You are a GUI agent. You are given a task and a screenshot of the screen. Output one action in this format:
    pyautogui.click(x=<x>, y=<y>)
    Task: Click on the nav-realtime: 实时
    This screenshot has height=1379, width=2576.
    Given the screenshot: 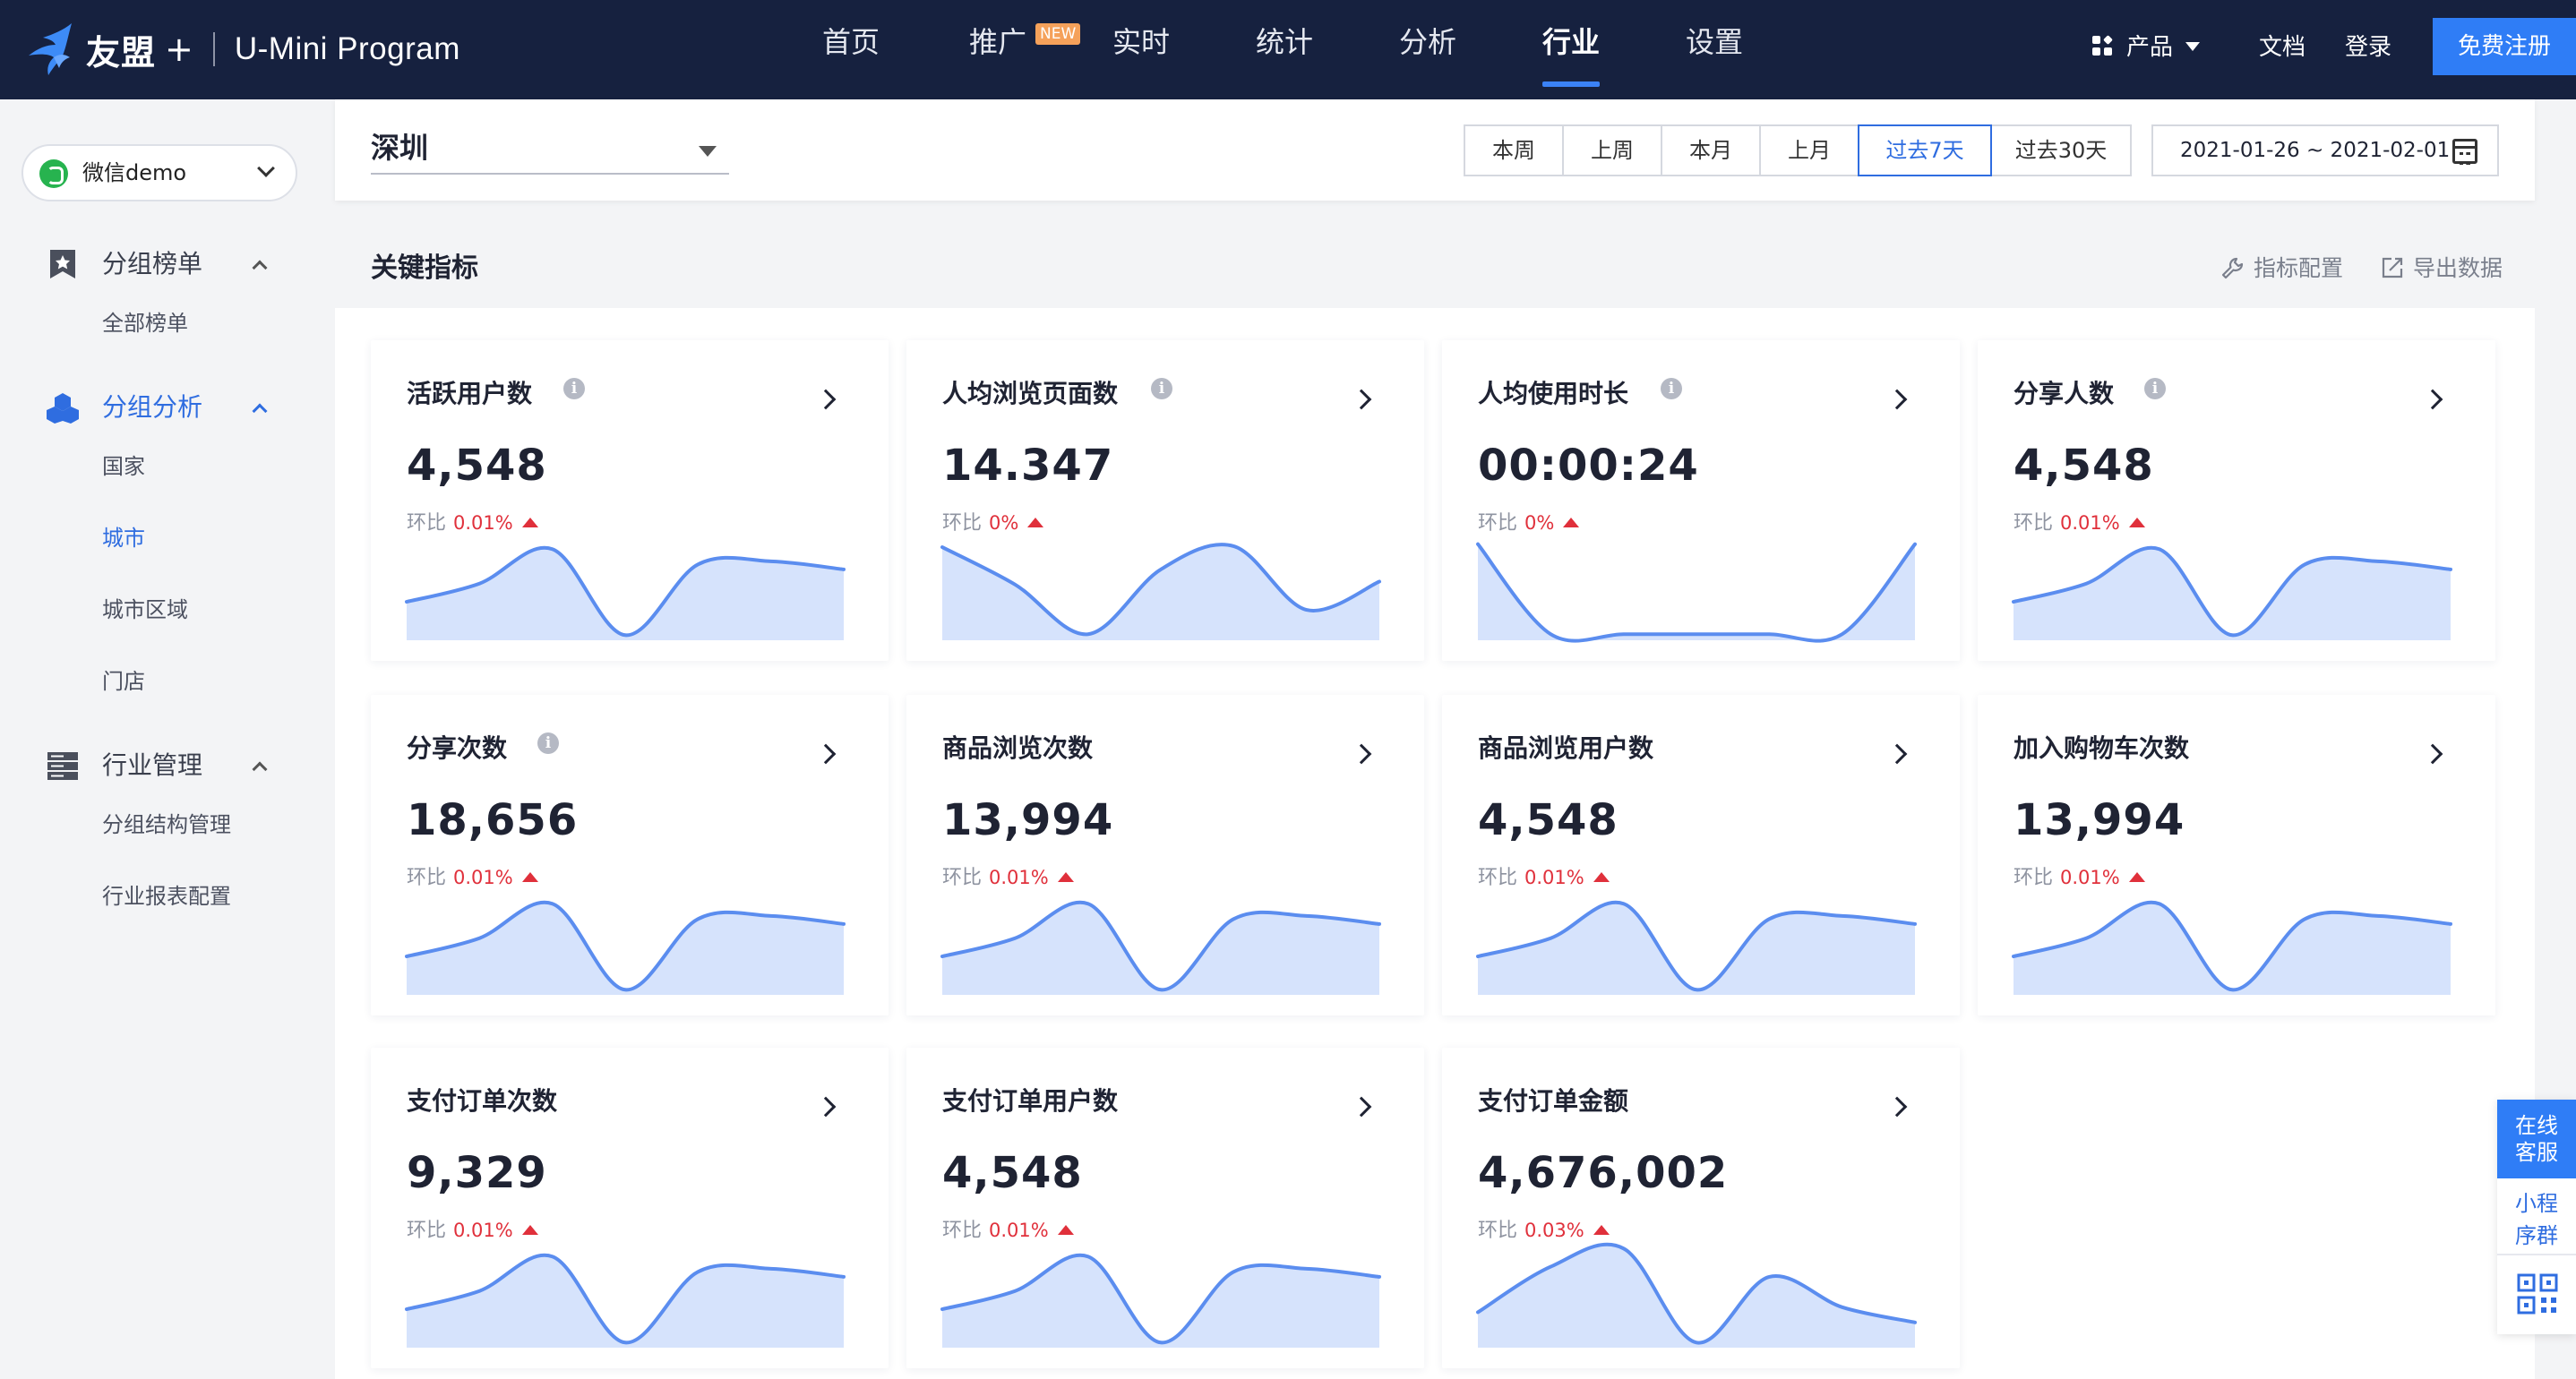 What is the action you would take?
    pyautogui.click(x=1141, y=50)
    